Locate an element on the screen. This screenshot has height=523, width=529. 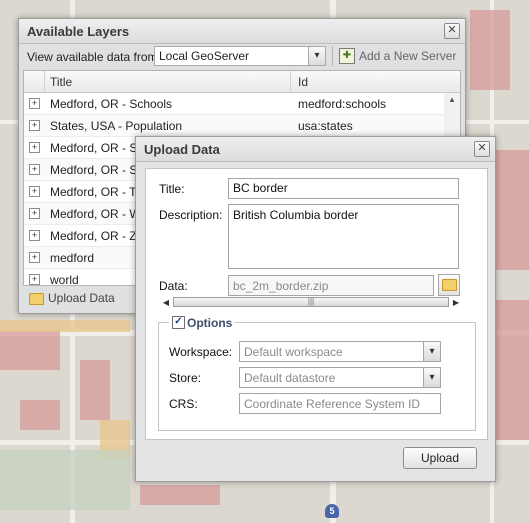
column-header-id: Id is located at coordinates (303, 82).